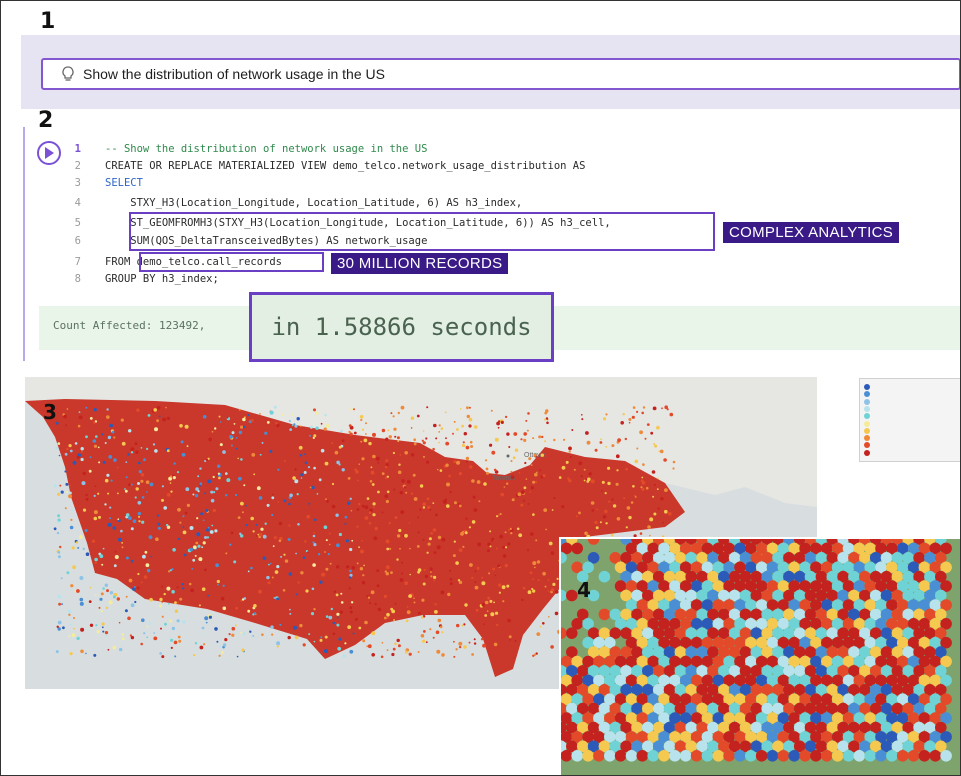  I want to click on lightbulb-icon, so click(68, 73).